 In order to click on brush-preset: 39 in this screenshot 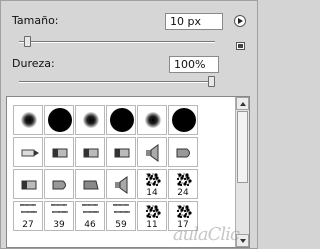, I will do `click(59, 216)`.